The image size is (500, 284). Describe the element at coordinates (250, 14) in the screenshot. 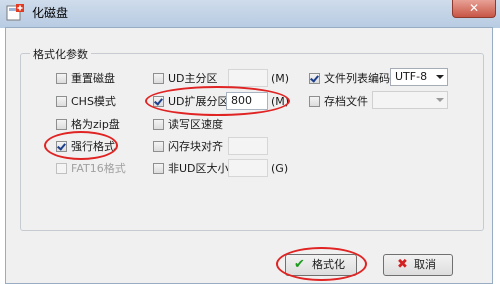

I see `title-bar: 化磁盘 ✕` at that location.